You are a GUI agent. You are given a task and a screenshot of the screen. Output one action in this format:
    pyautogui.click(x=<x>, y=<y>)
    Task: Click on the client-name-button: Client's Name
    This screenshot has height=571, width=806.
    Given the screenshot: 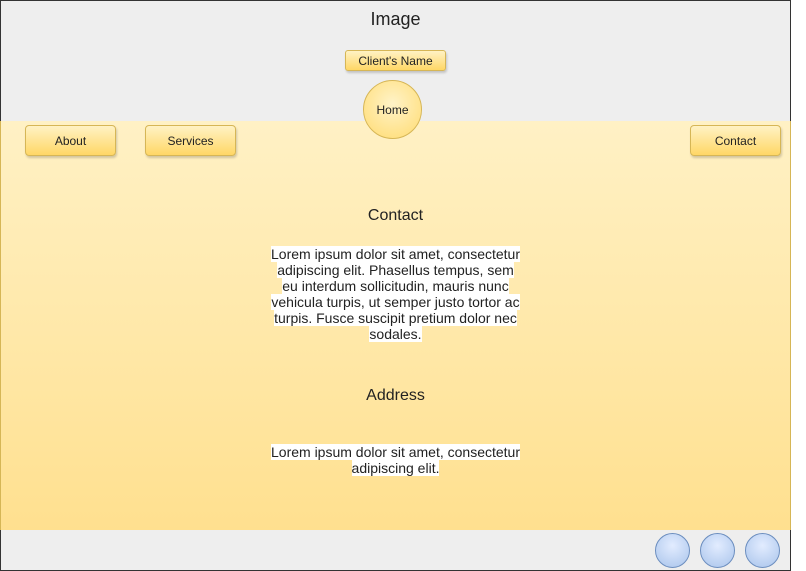 What is the action you would take?
    pyautogui.click(x=395, y=60)
    